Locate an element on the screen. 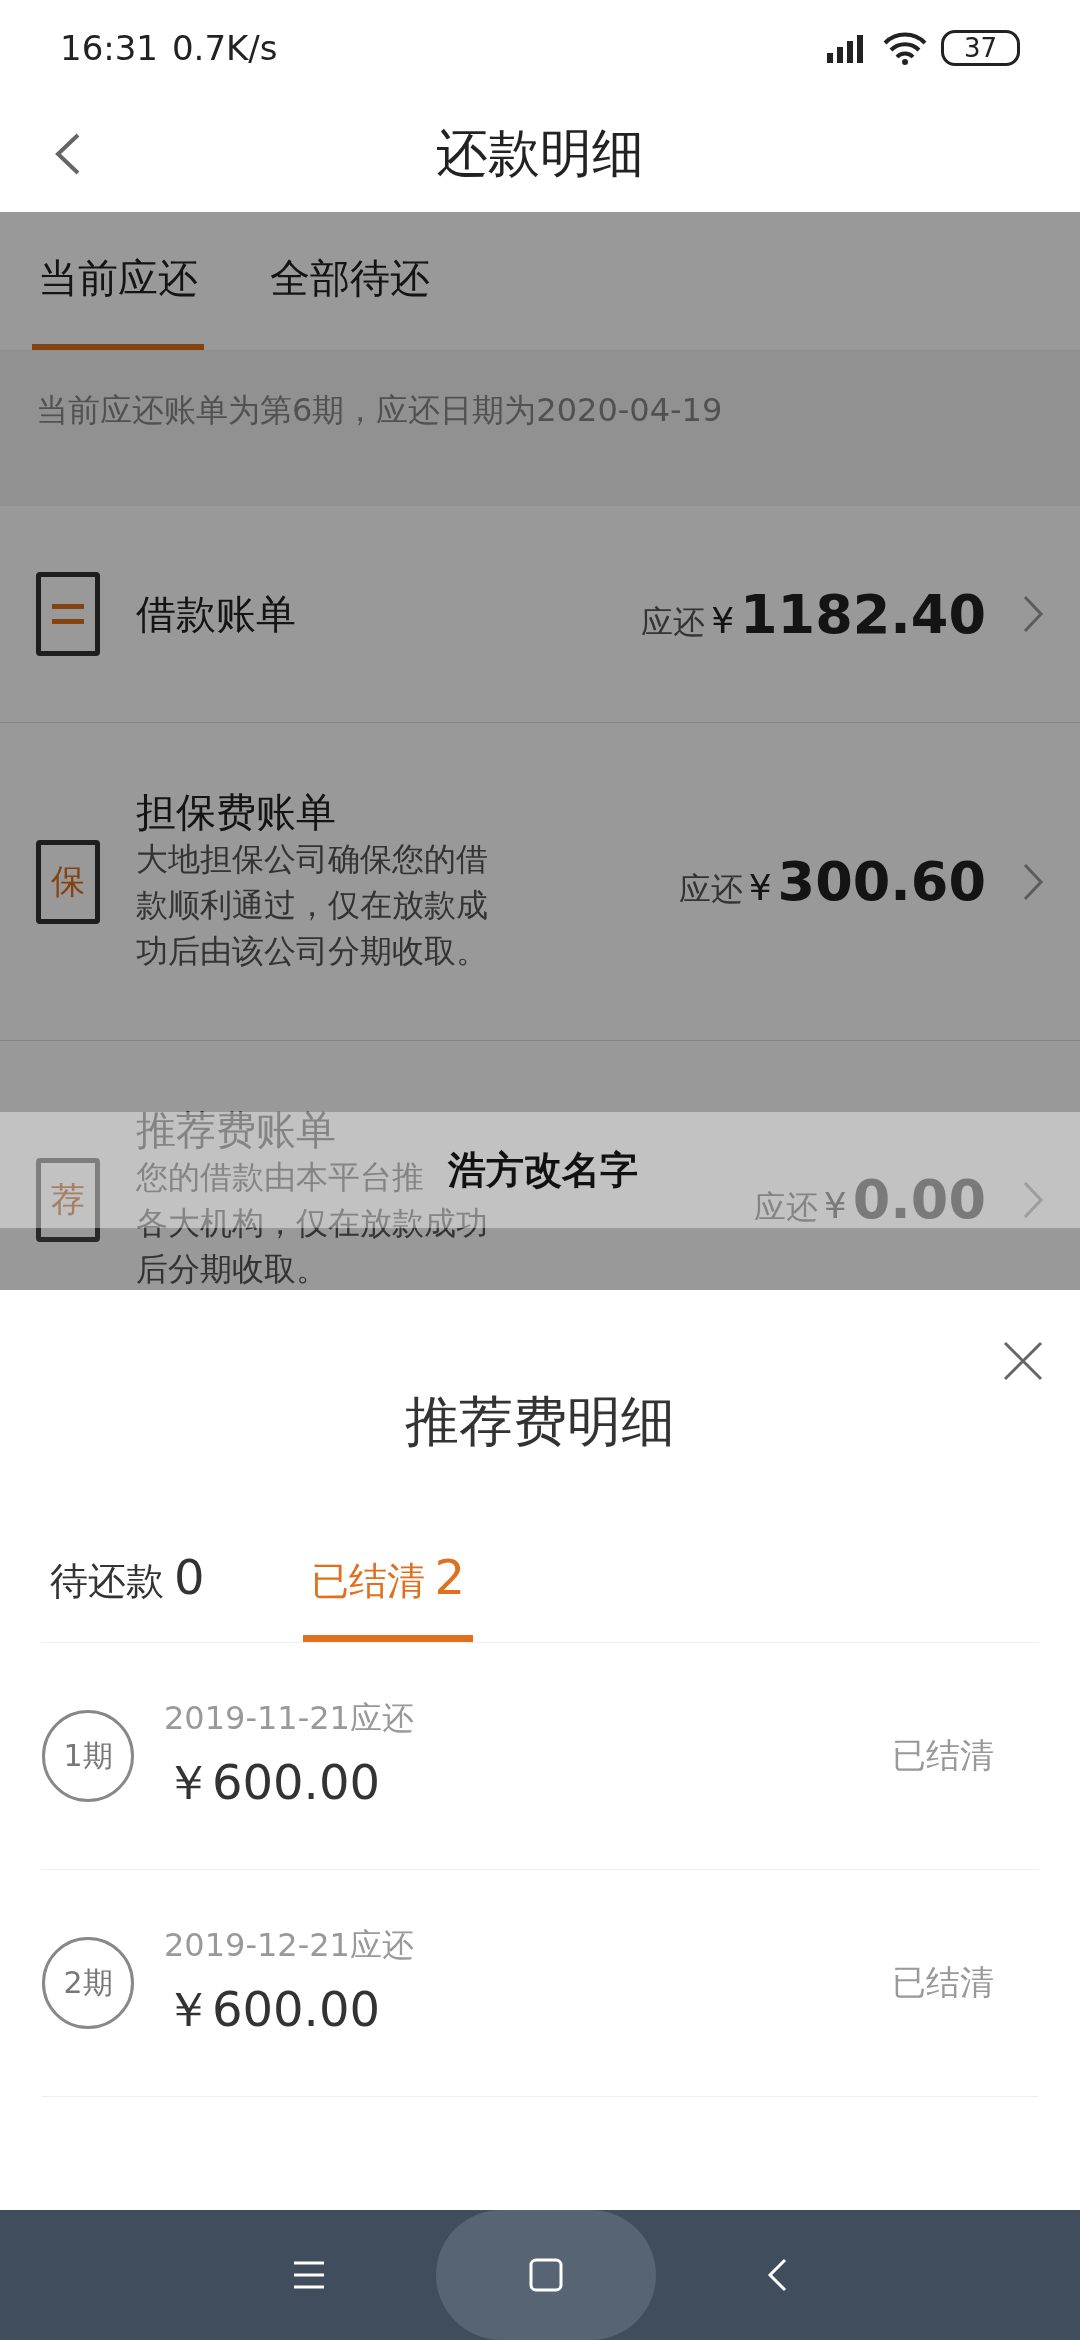 Image resolution: width=1080 pixels, height=2340 pixels. notice-text: 当前应还账单为第6期，应还日期为2020-04-19 is located at coordinates (540, 428).